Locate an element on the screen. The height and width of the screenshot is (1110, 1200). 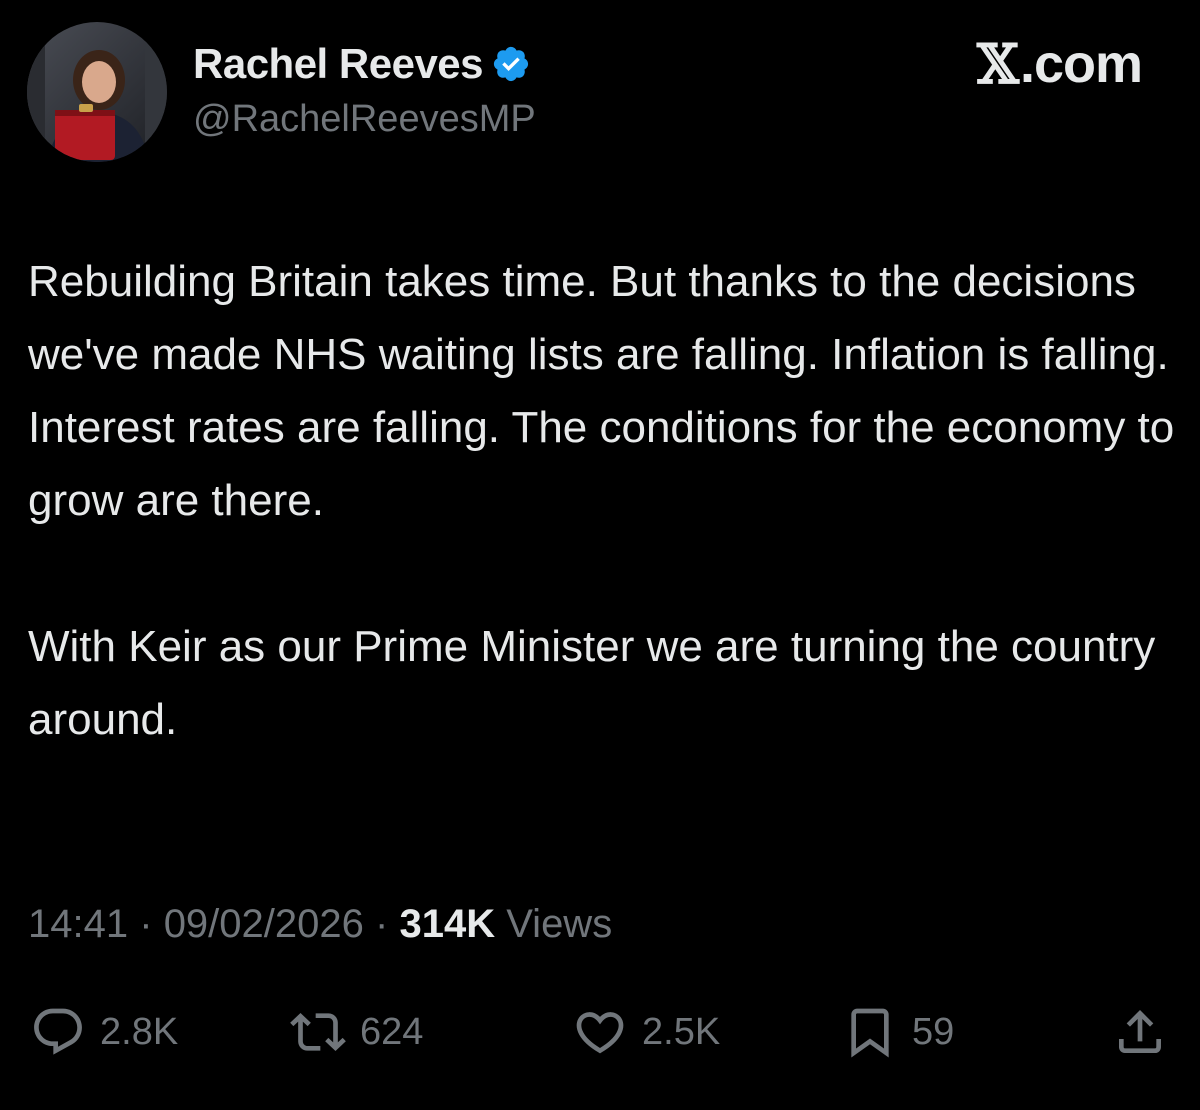
author-name-row: Rachel Reeves is located at coordinates (362, 64).